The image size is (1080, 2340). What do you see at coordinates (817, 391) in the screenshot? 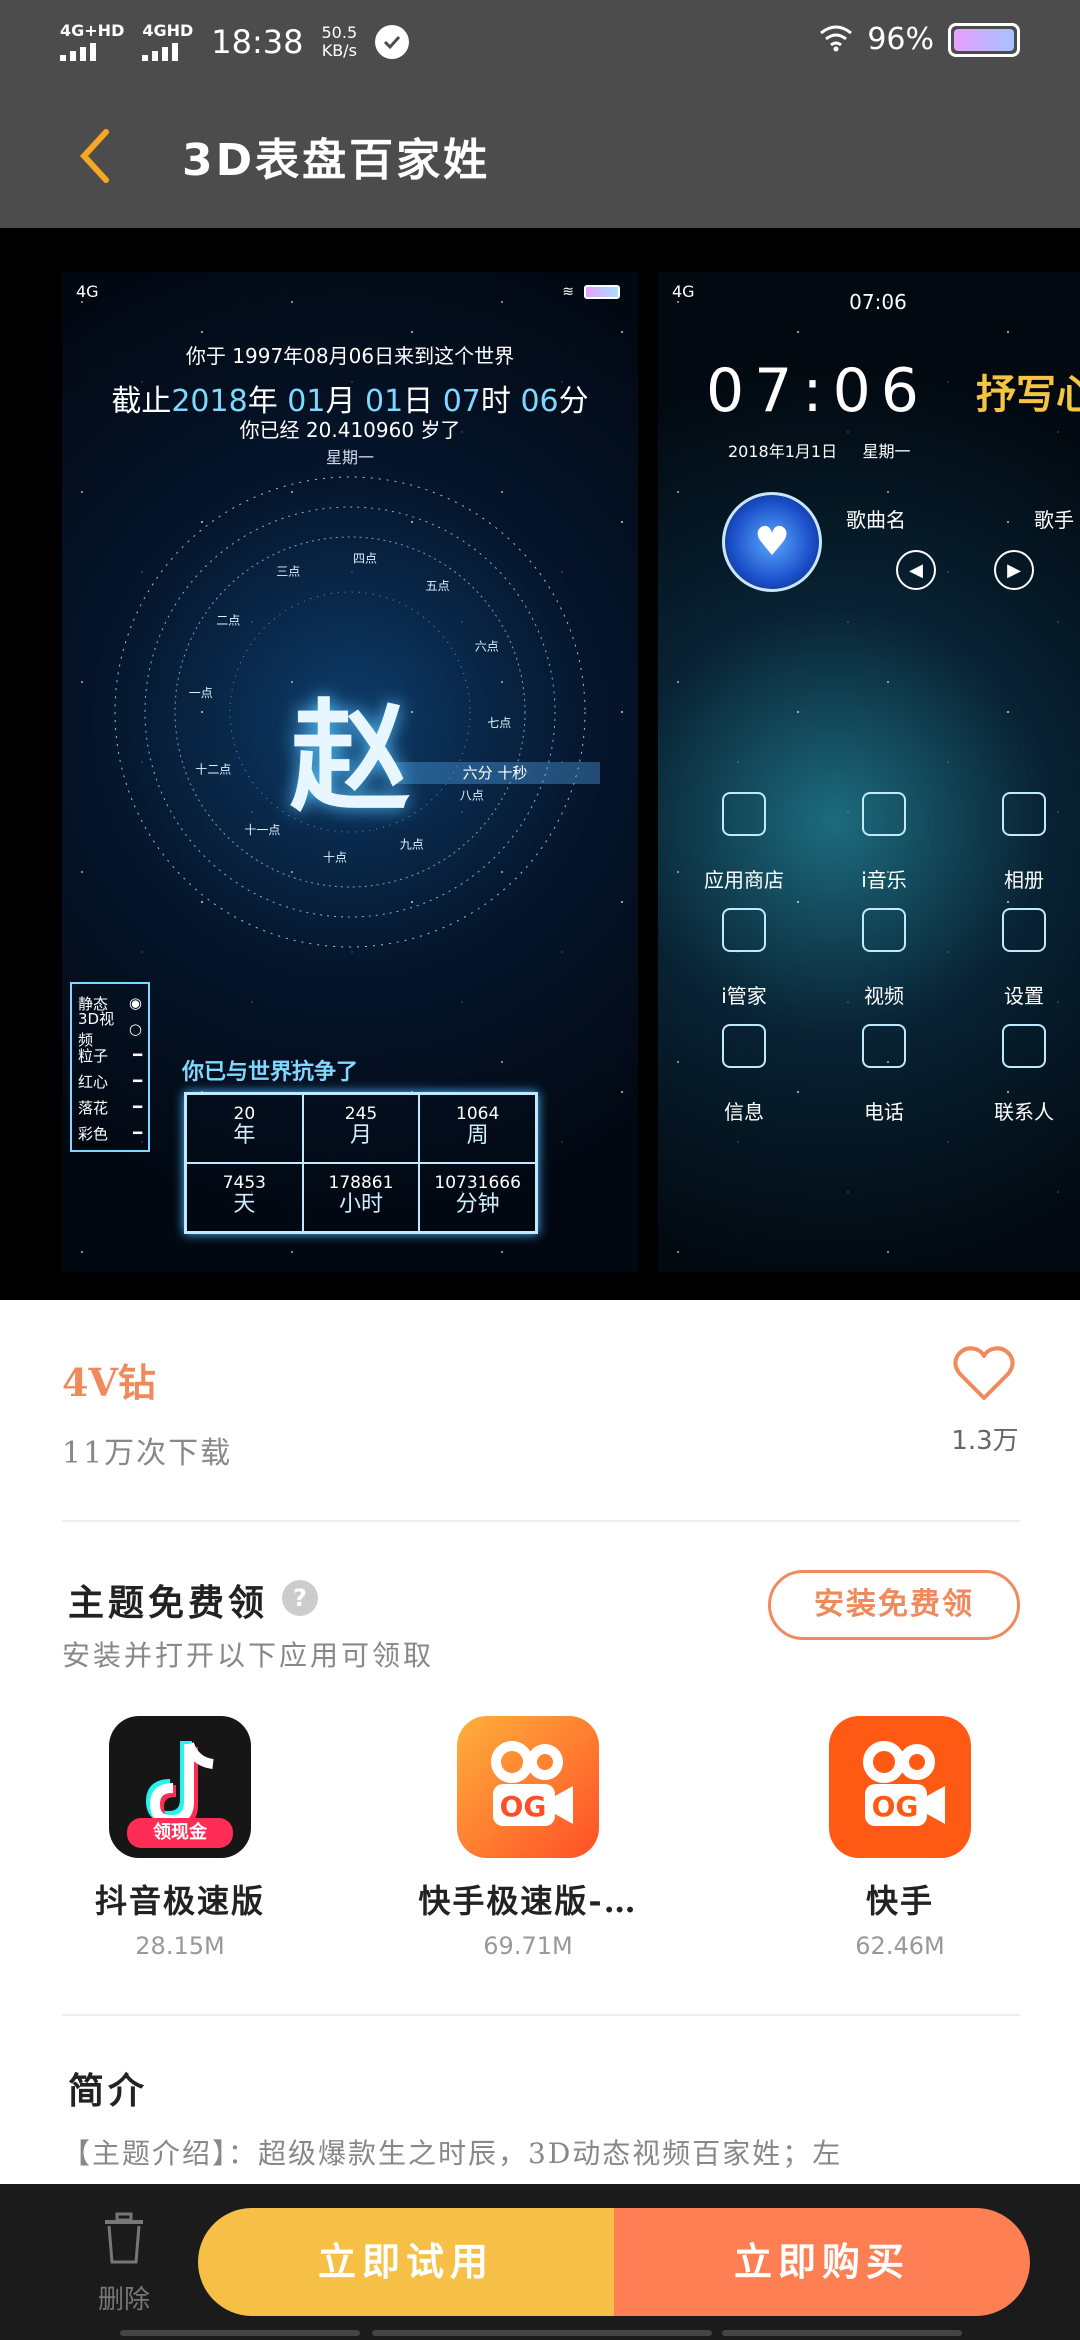
I see `preview-clock: 07:06` at bounding box center [817, 391].